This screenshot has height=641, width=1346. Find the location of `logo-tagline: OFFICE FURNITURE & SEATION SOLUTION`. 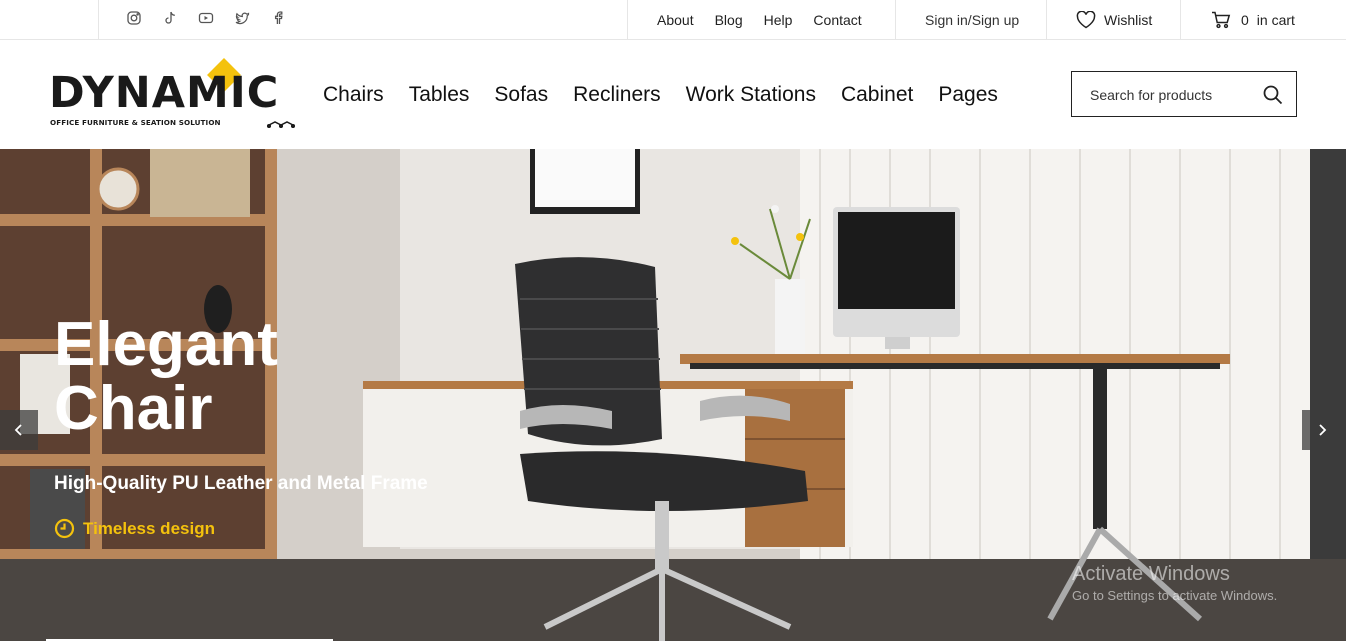

logo-tagline: OFFICE FURNITURE & SEATION SOLUTION is located at coordinates (135, 122).